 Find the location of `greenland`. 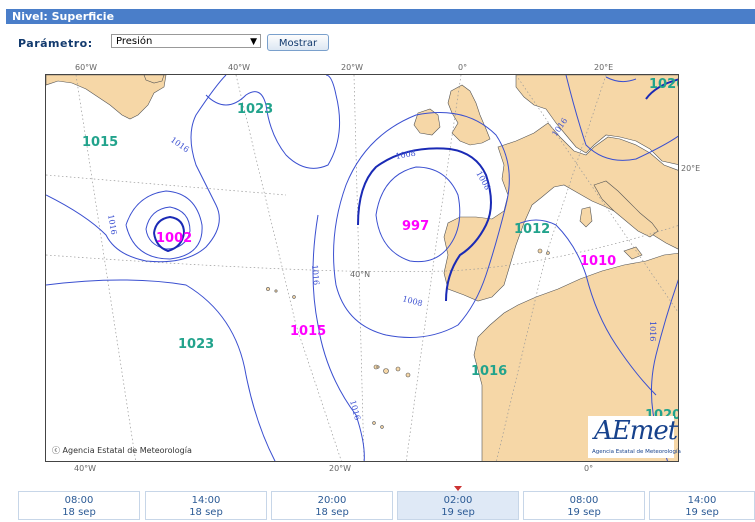

greenland is located at coordinates (106, 97).